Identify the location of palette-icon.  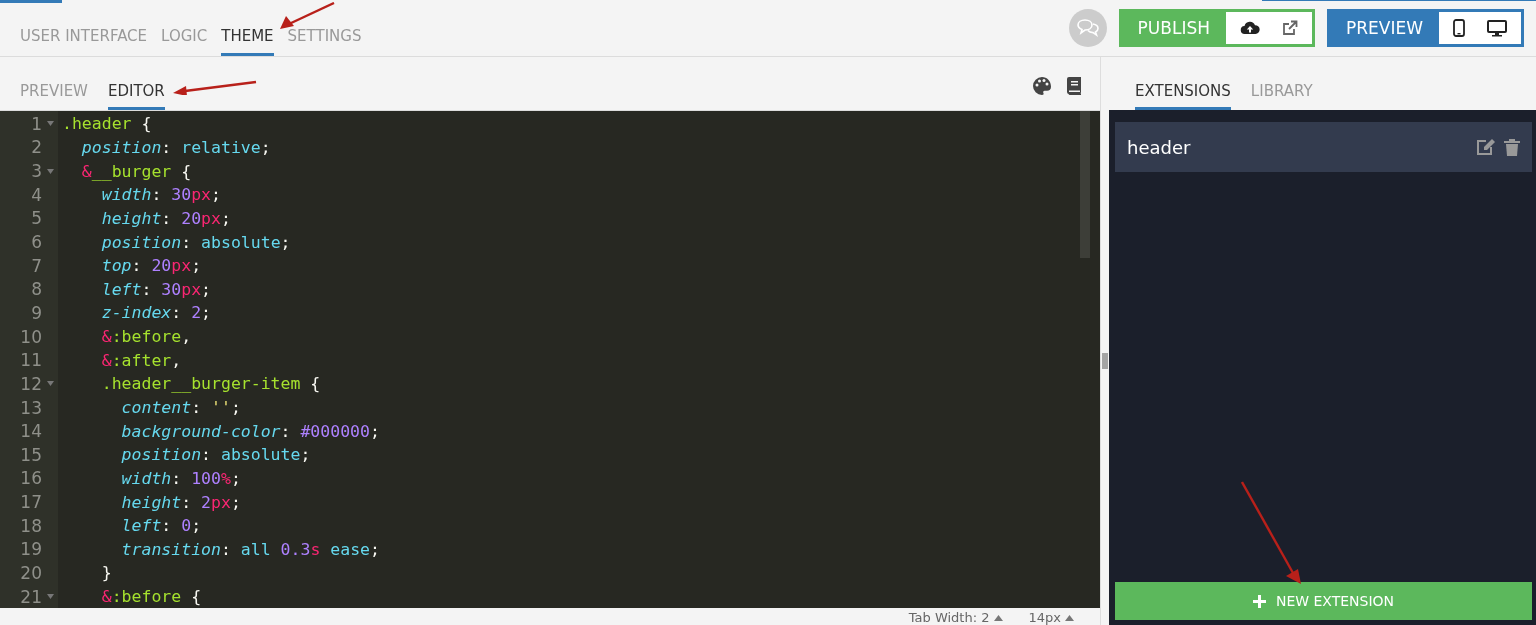
(1042, 85).